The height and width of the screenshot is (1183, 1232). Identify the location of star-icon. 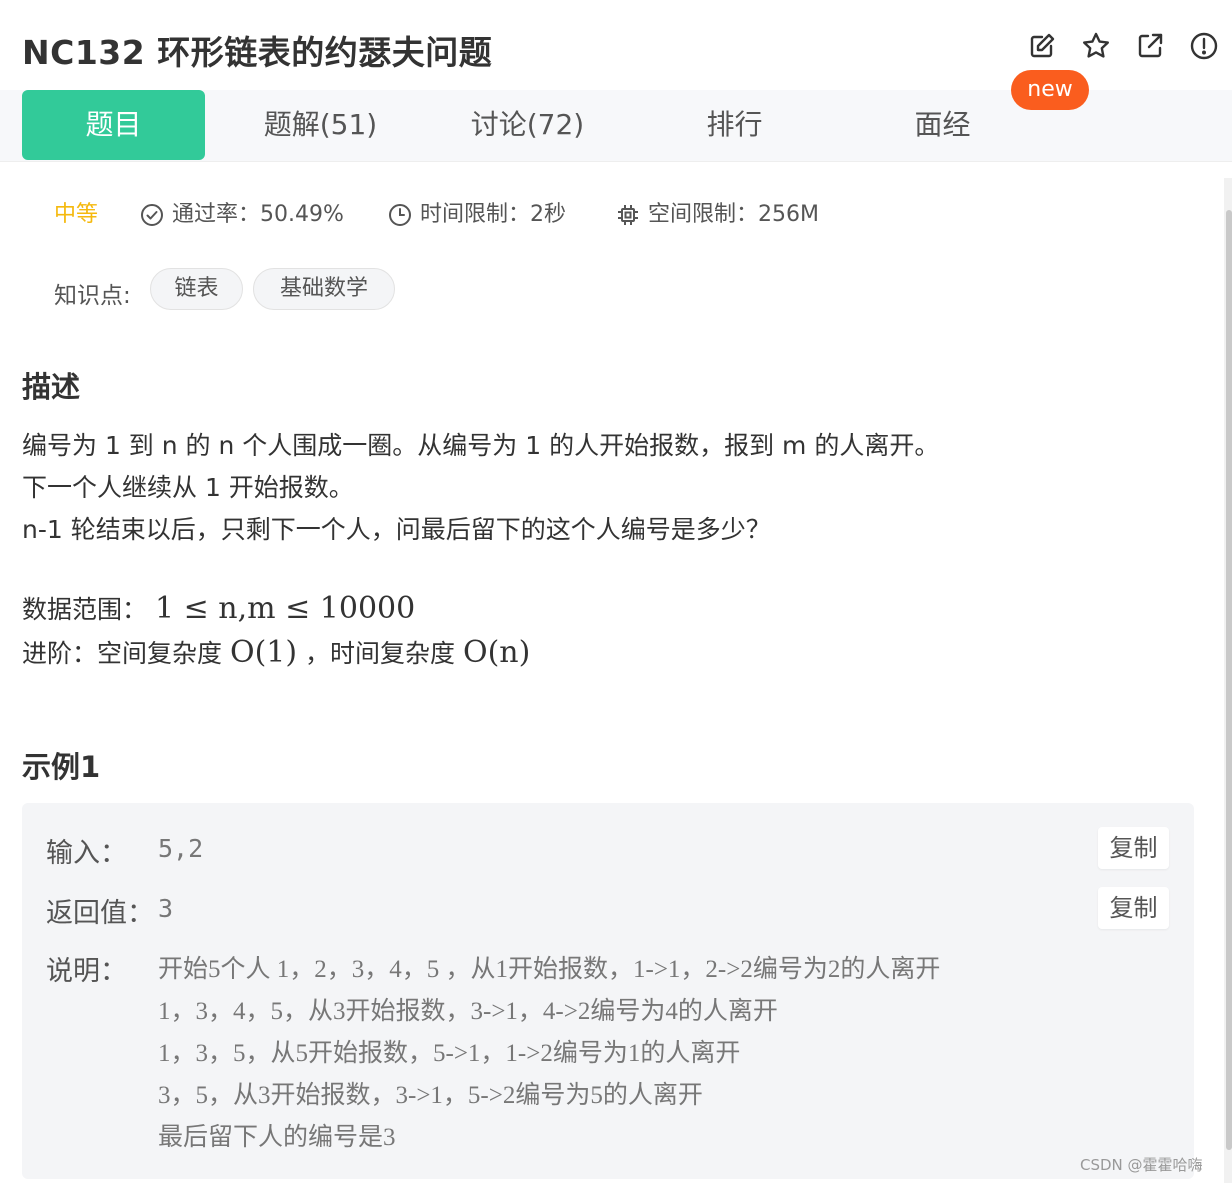
(1096, 46).